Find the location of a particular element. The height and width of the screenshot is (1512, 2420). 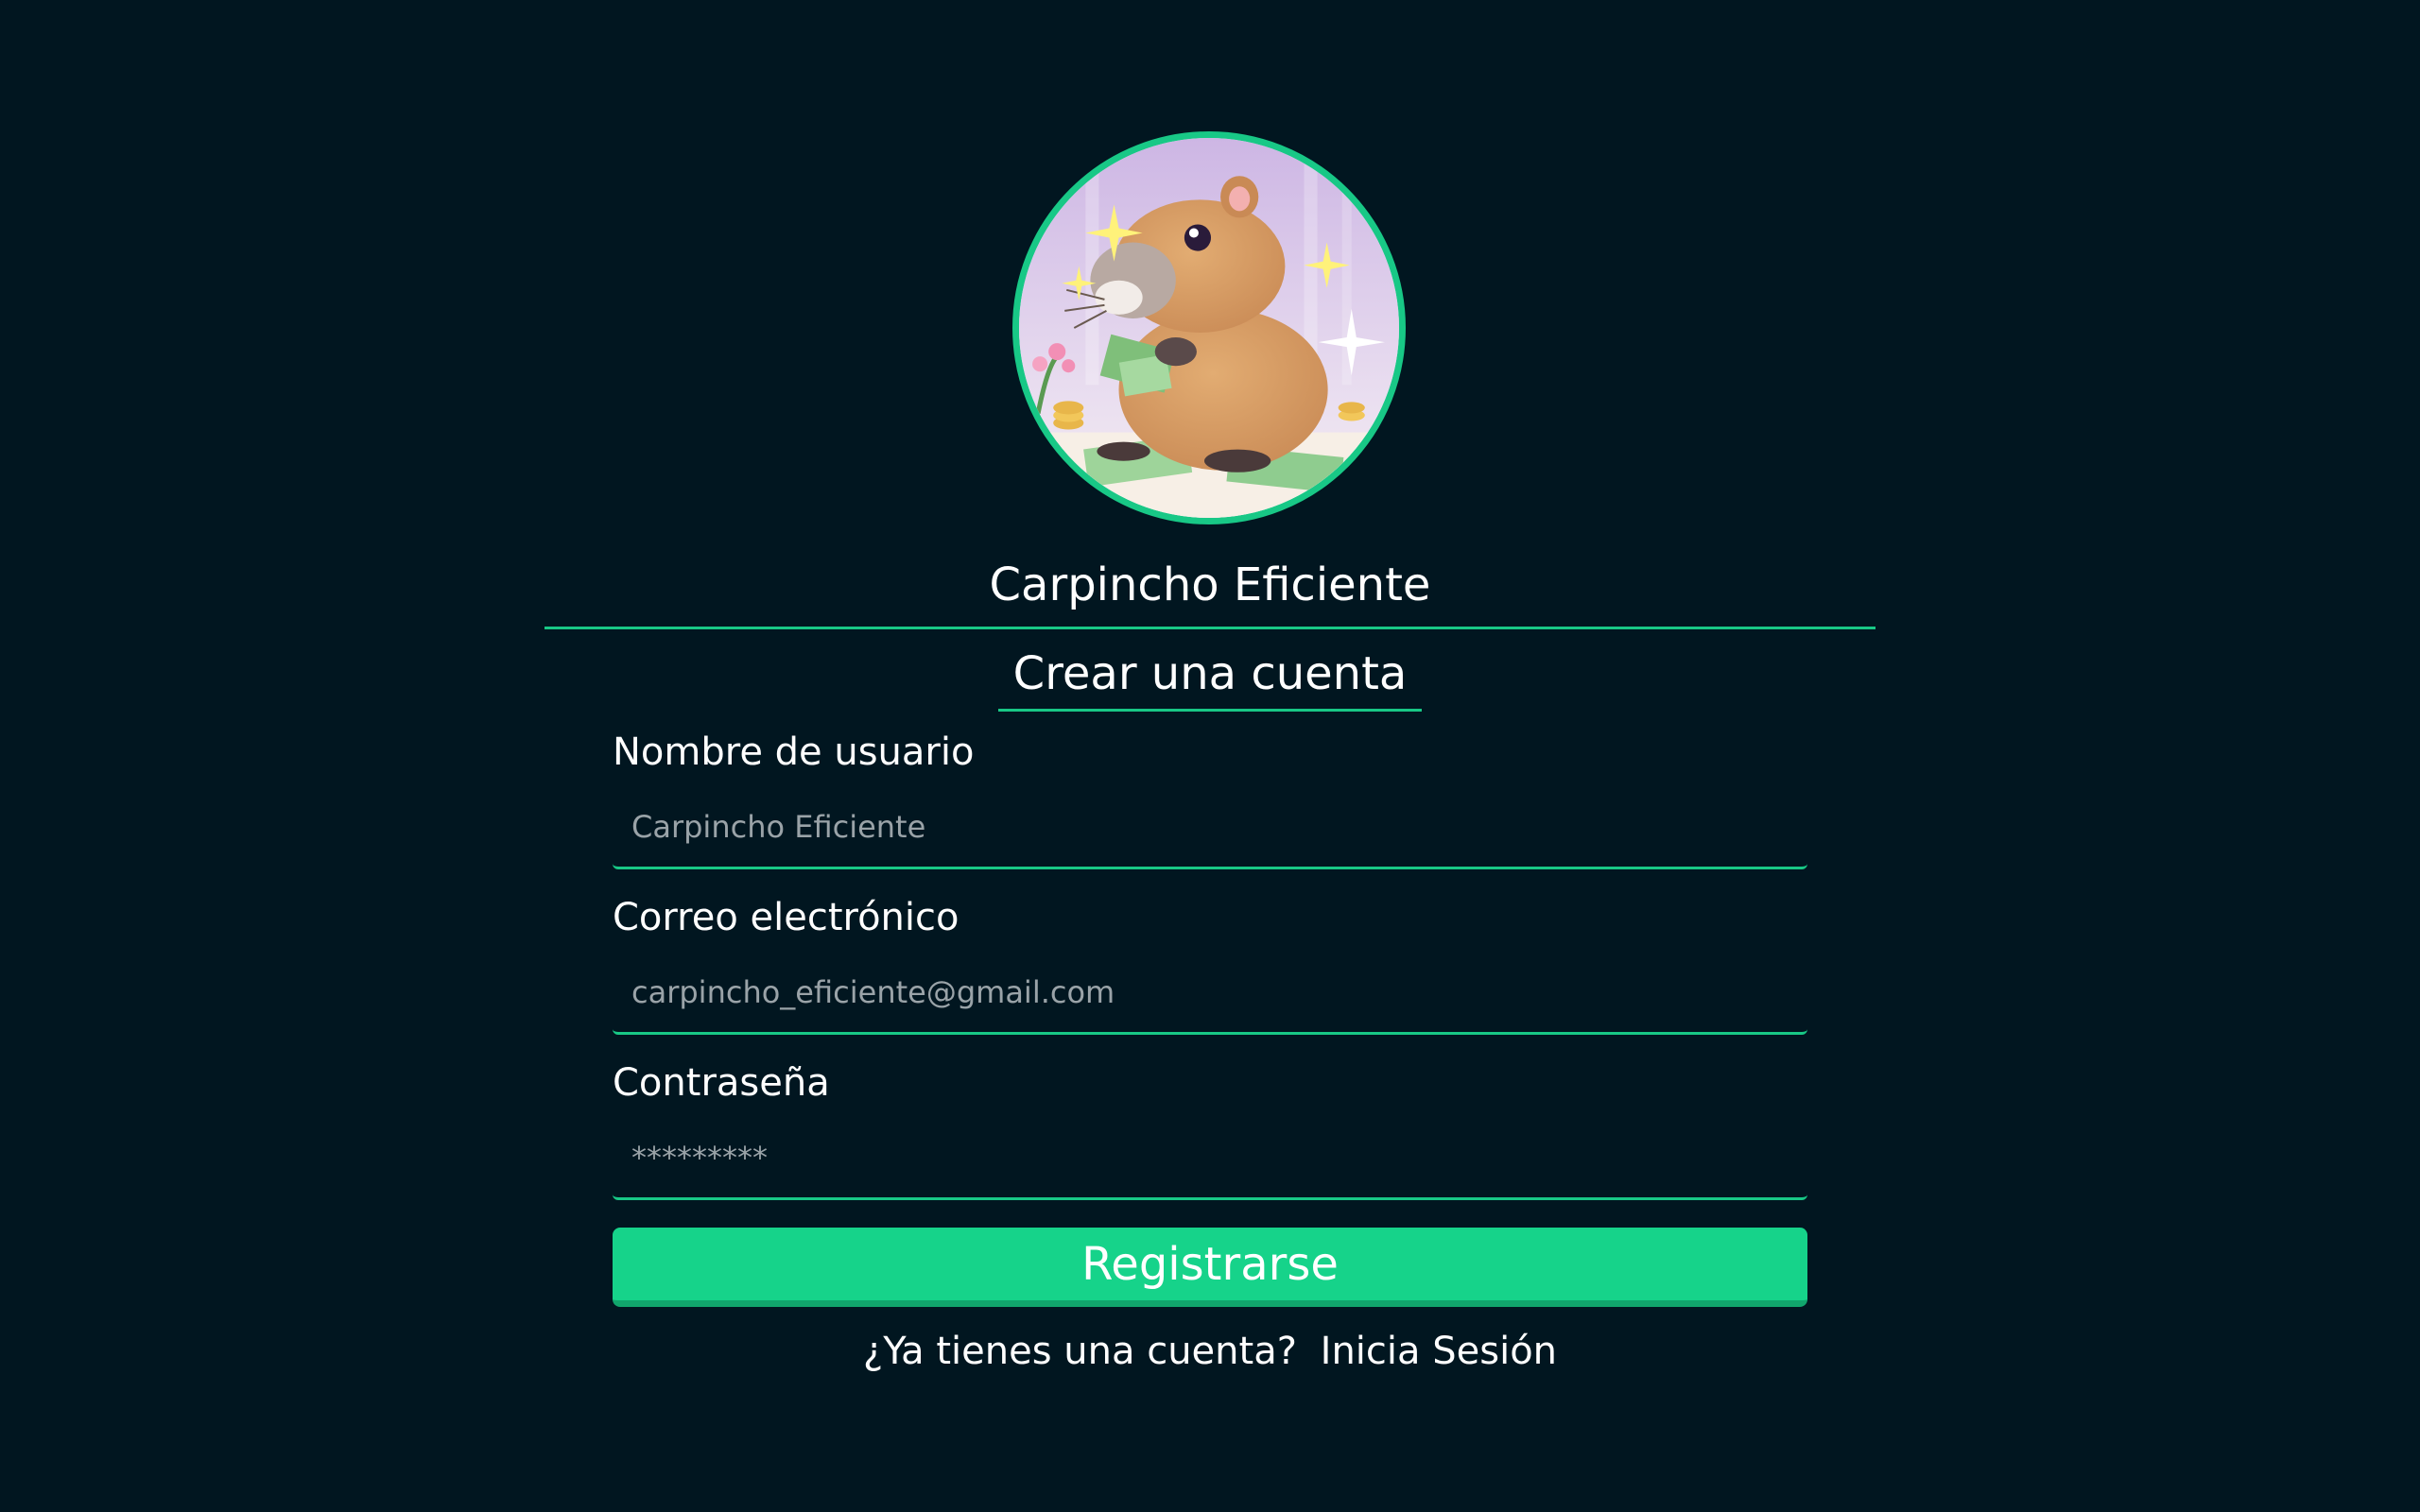

form-heading-wrap: Crear una cuenta is located at coordinates (1210, 676).